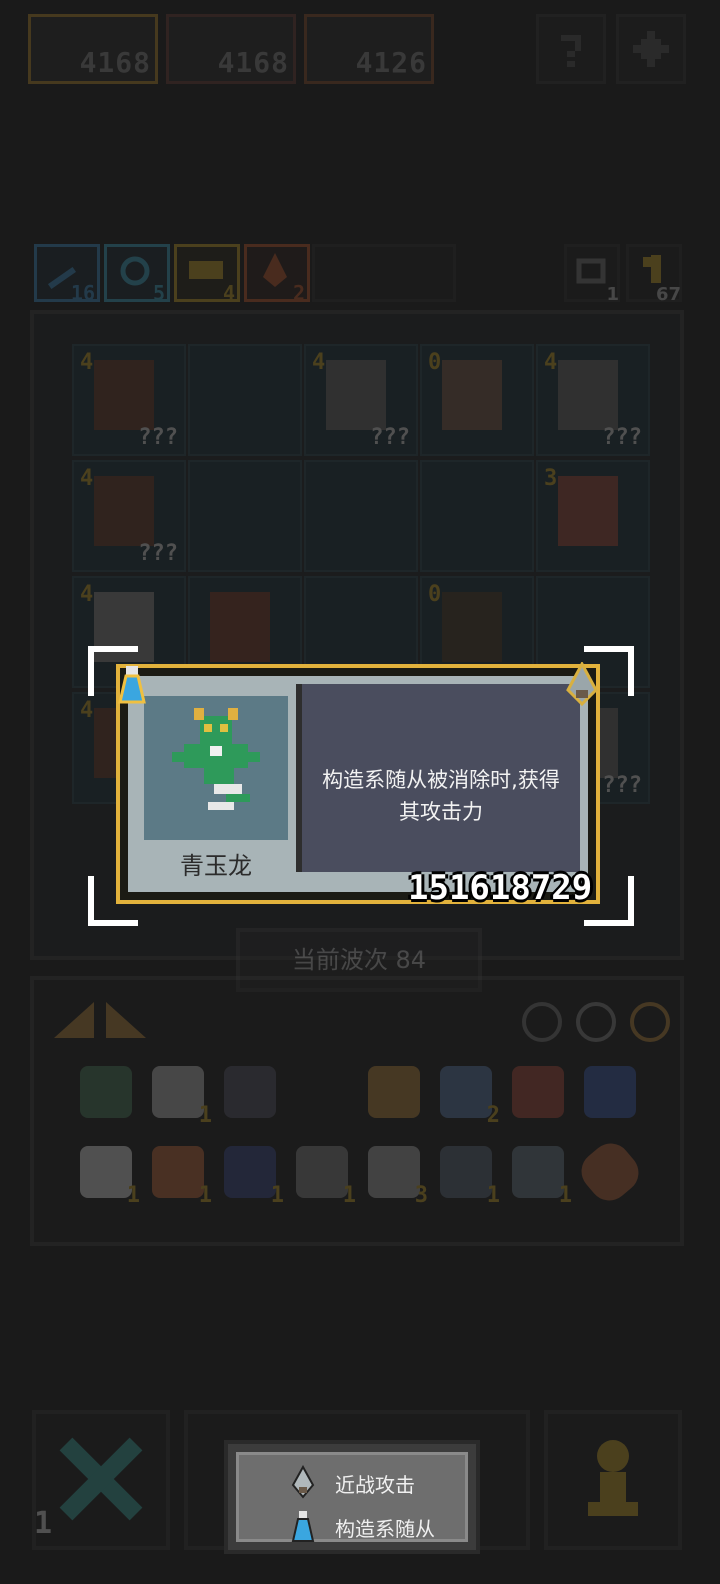 Image resolution: width=720 pixels, height=1584 pixels. What do you see at coordinates (298, 293) in the screenshot?
I see `stat-value: 2` at bounding box center [298, 293].